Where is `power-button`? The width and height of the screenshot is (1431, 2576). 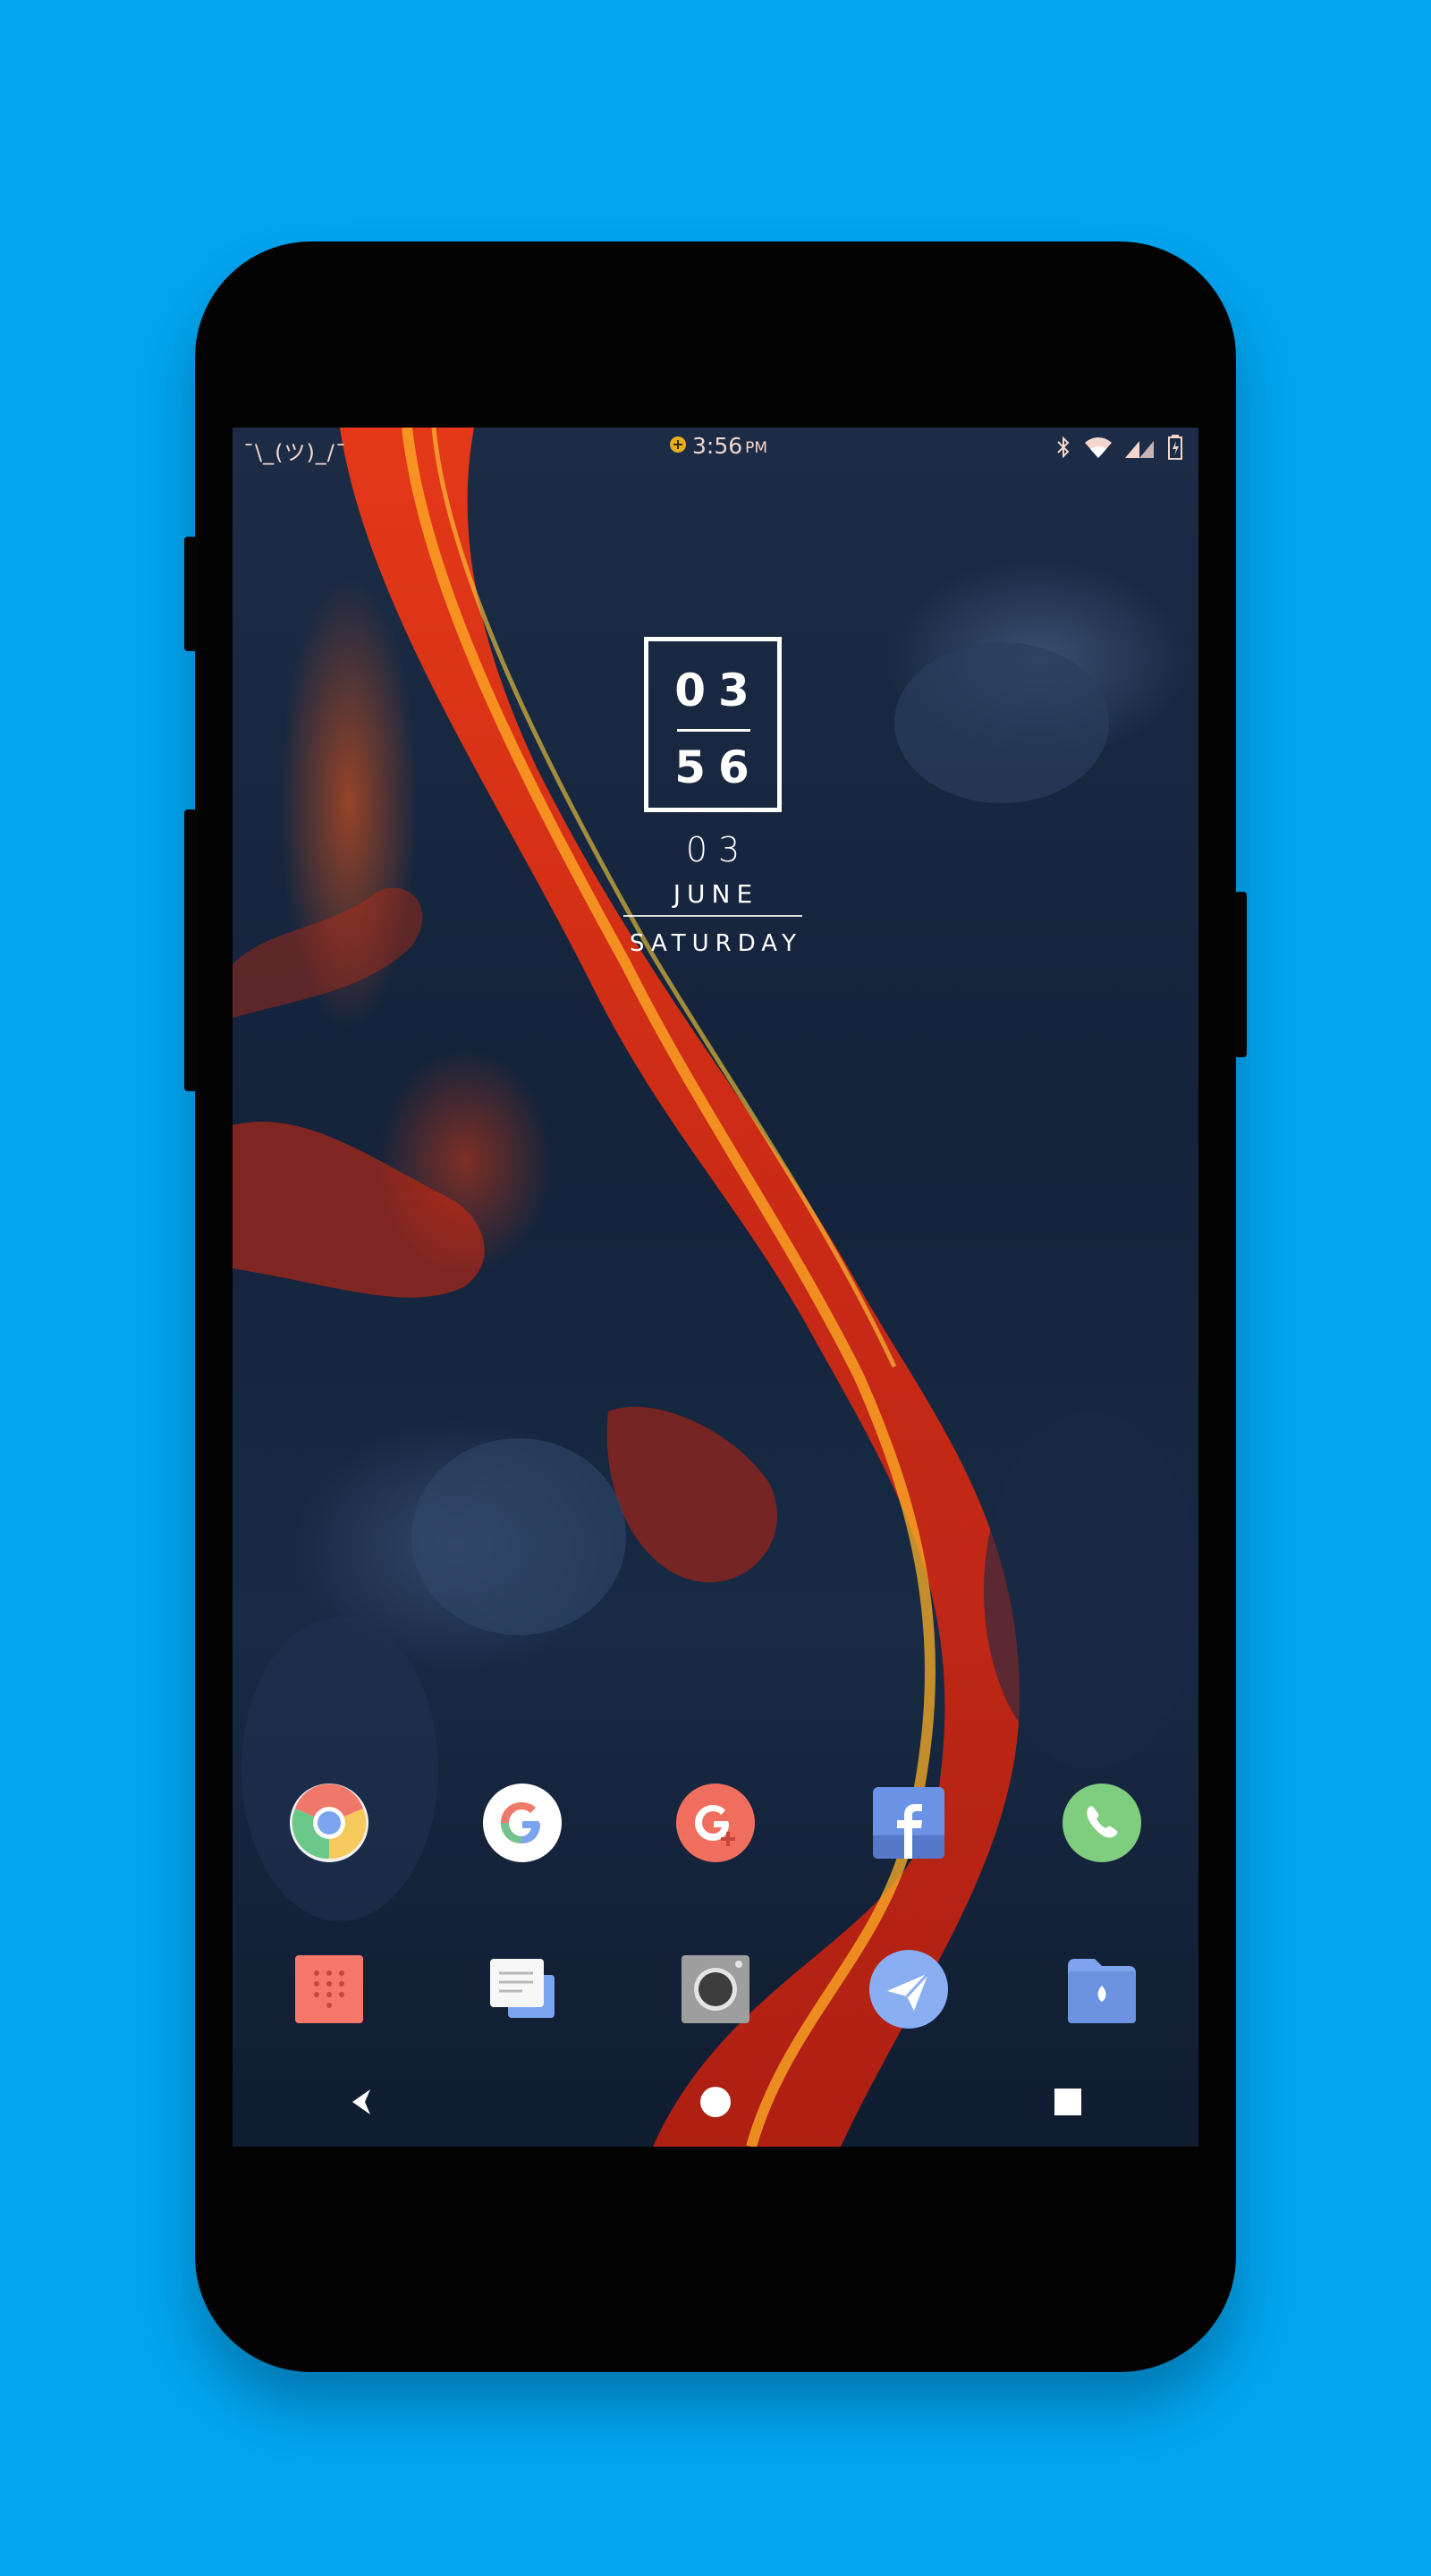 power-button is located at coordinates (1240, 974).